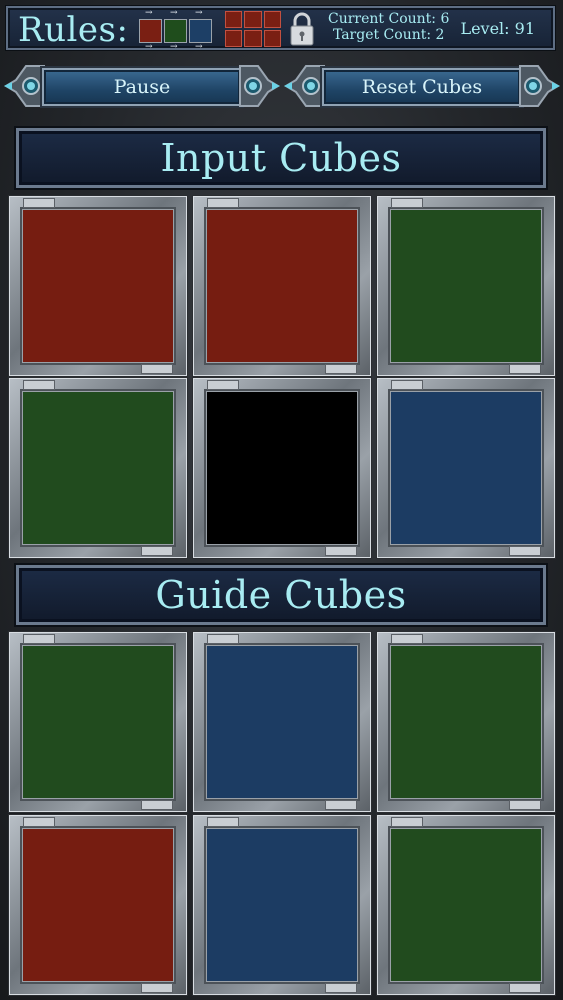 The width and height of the screenshot is (563, 1000). Describe the element at coordinates (73, 30) in the screenshot. I see `rules-label: Rules:` at that location.